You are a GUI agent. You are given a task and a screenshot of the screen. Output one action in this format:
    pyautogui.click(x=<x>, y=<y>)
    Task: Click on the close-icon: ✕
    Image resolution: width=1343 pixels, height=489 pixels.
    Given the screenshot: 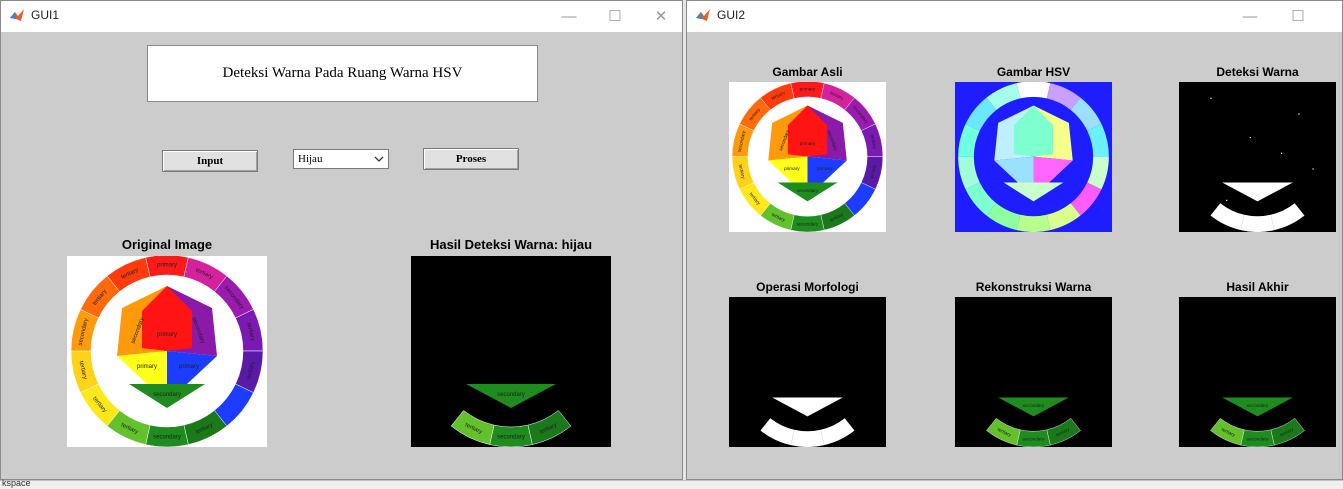 What is the action you would take?
    pyautogui.click(x=661, y=16)
    